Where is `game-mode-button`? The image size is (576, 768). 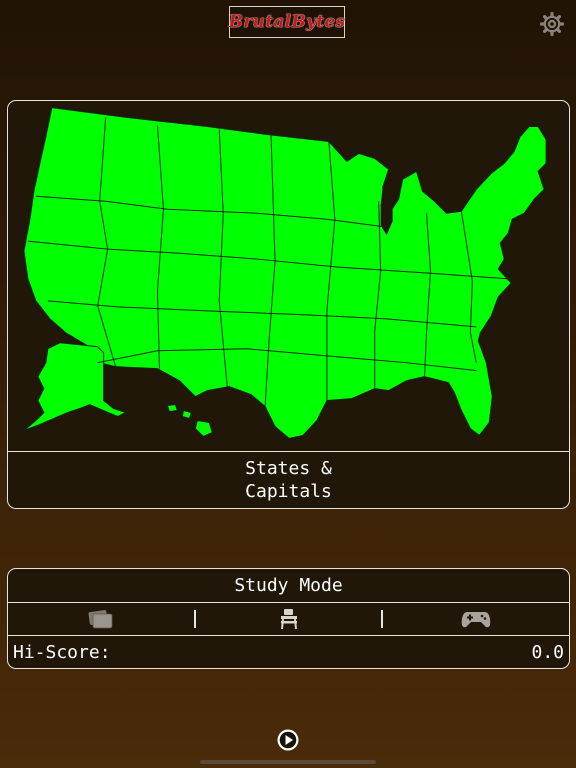 game-mode-button is located at coordinates (476, 619).